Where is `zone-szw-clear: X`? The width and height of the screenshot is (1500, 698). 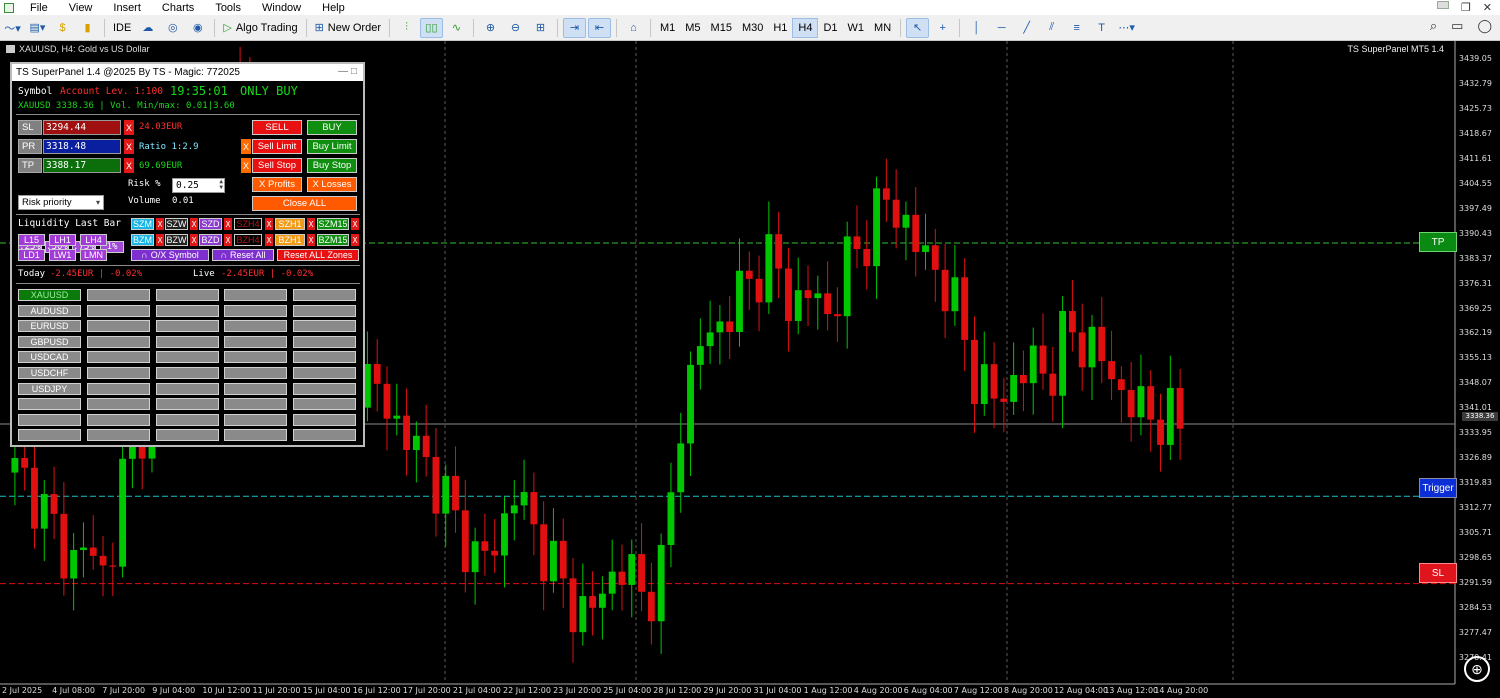
zone-szw-clear: X is located at coordinates (194, 224).